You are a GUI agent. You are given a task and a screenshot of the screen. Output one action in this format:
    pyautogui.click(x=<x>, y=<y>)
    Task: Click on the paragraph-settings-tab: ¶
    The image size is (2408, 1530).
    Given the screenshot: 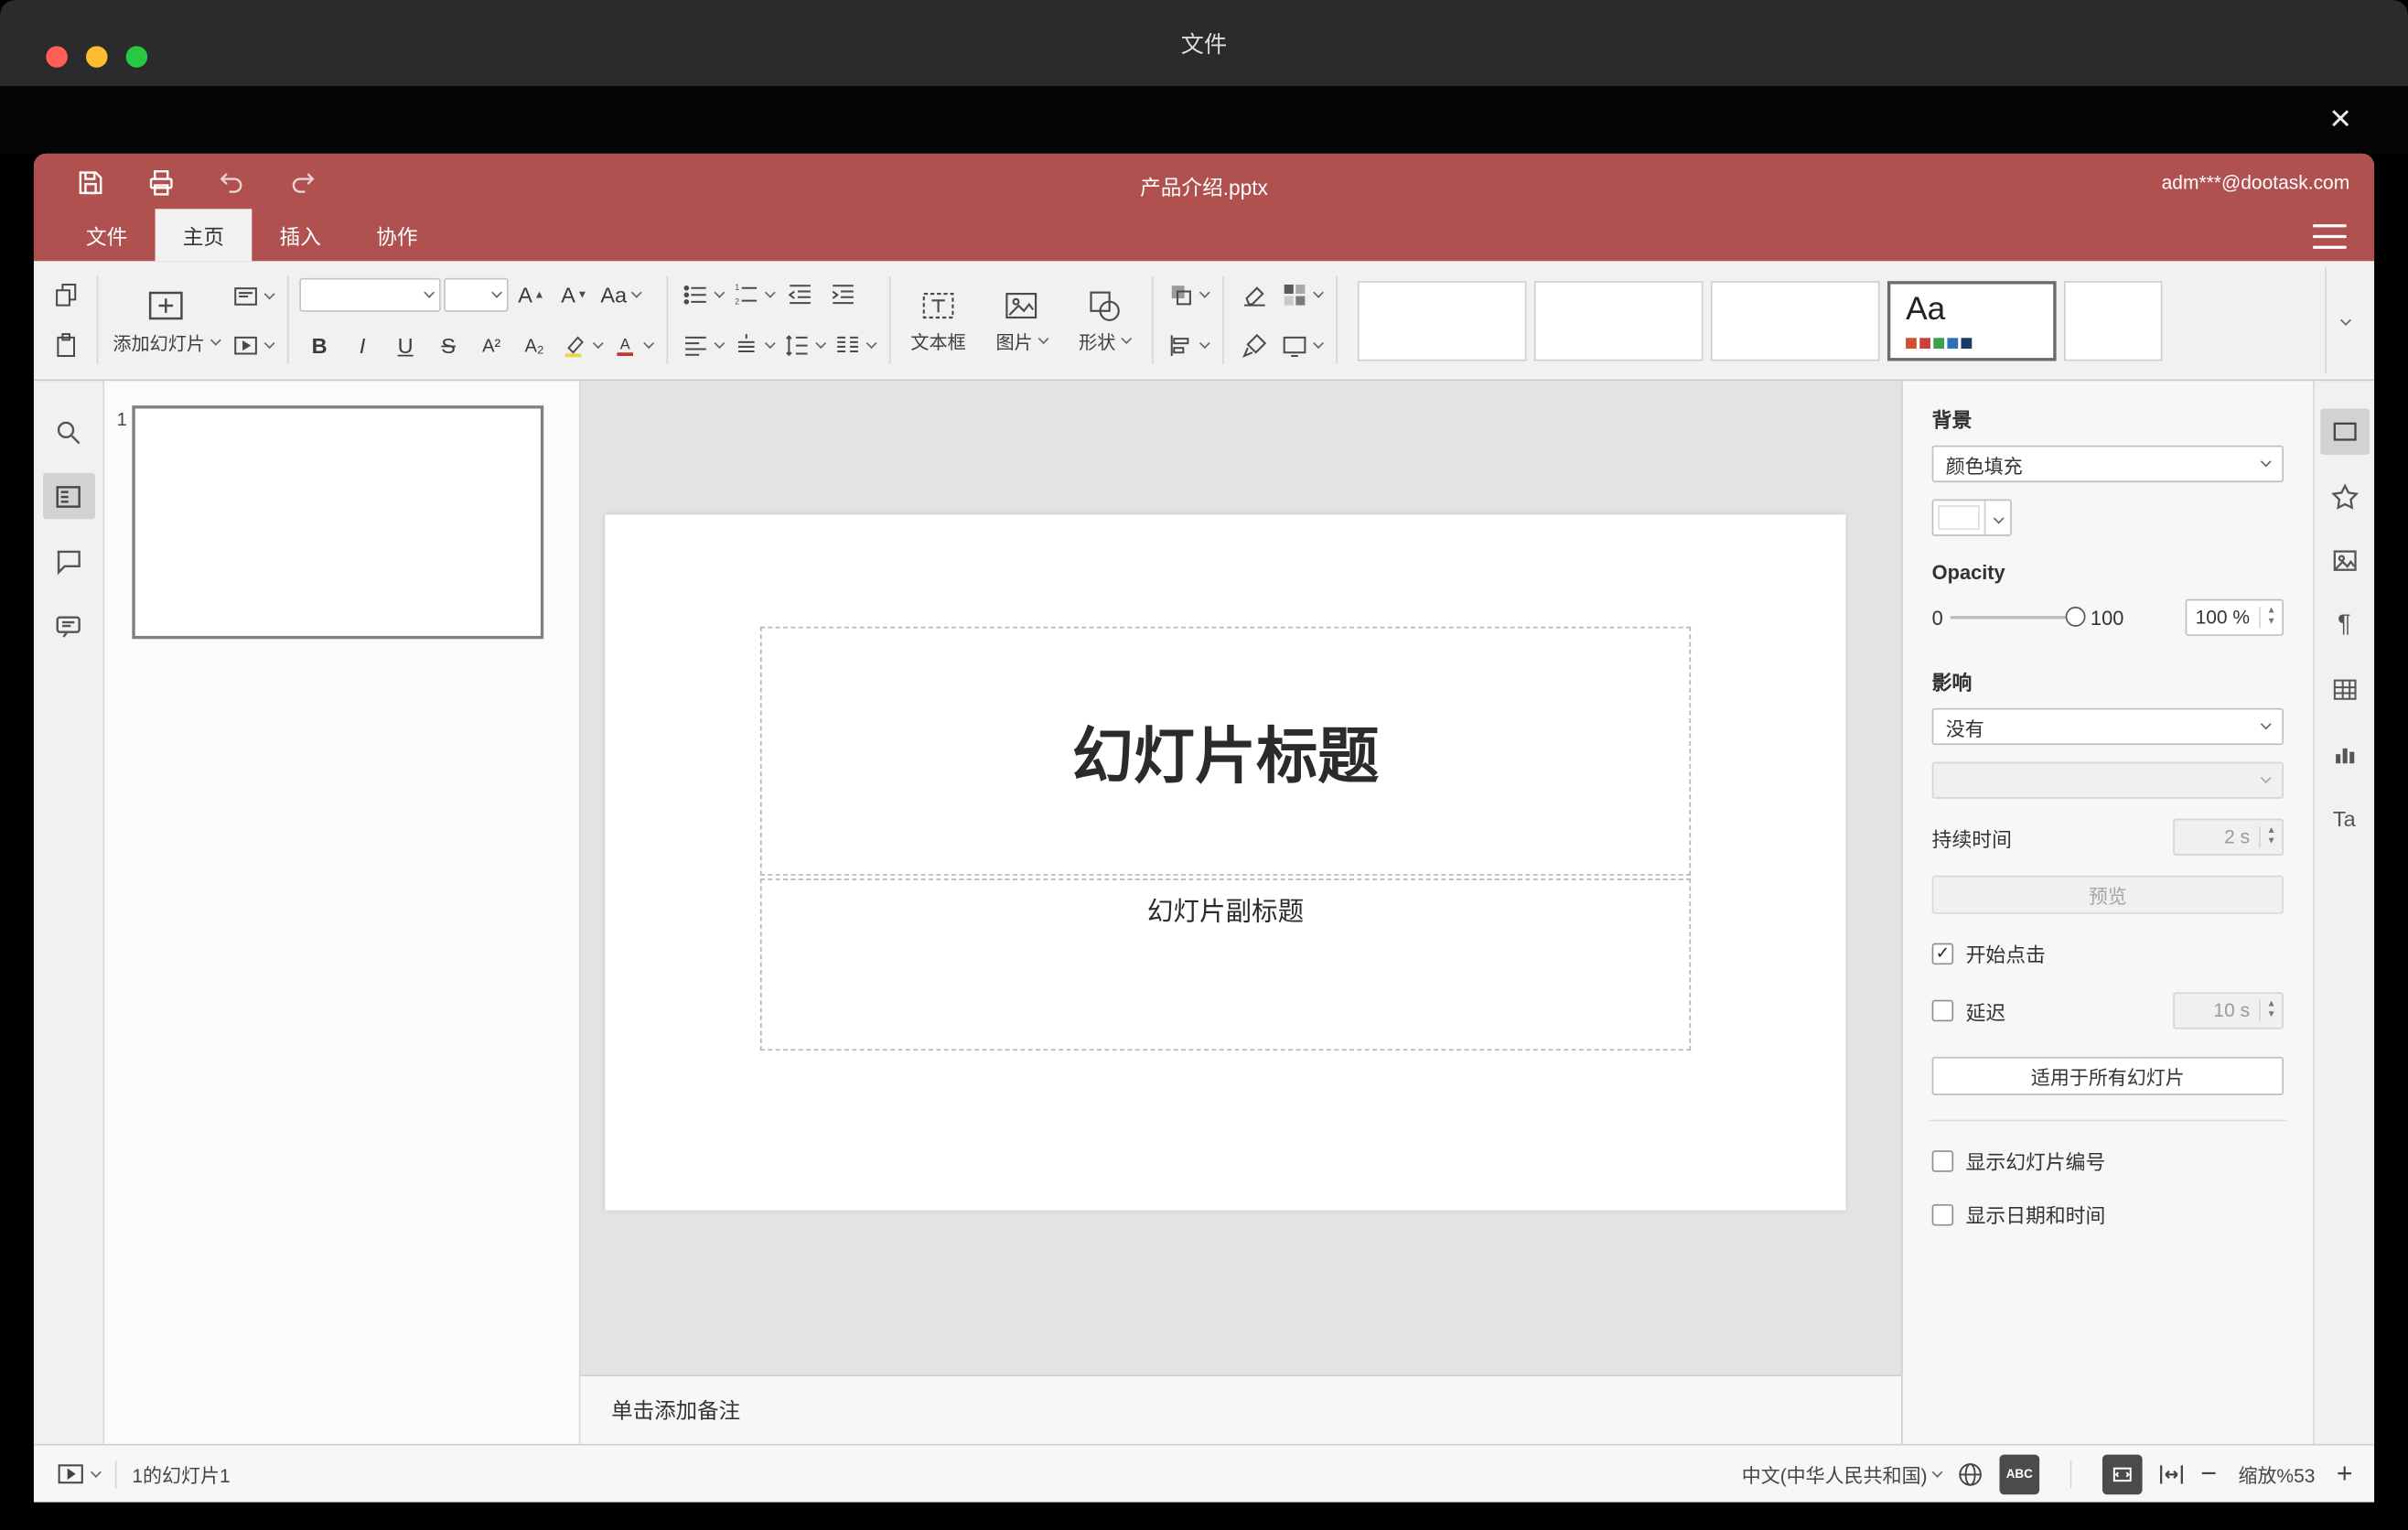 What is the action you would take?
    pyautogui.click(x=2344, y=625)
    